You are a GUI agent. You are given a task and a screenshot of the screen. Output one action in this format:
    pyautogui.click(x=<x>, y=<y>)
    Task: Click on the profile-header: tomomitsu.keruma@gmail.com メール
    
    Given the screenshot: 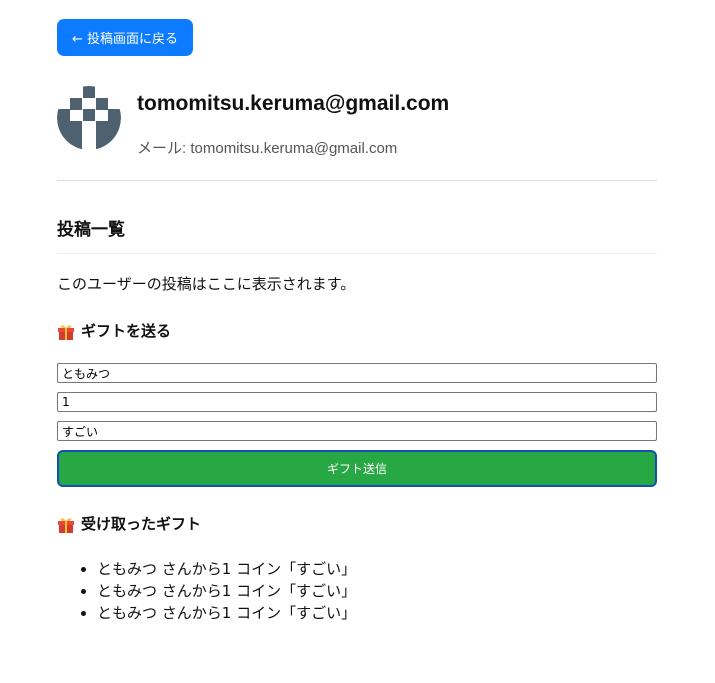 What is the action you would take?
    pyautogui.click(x=357, y=121)
    